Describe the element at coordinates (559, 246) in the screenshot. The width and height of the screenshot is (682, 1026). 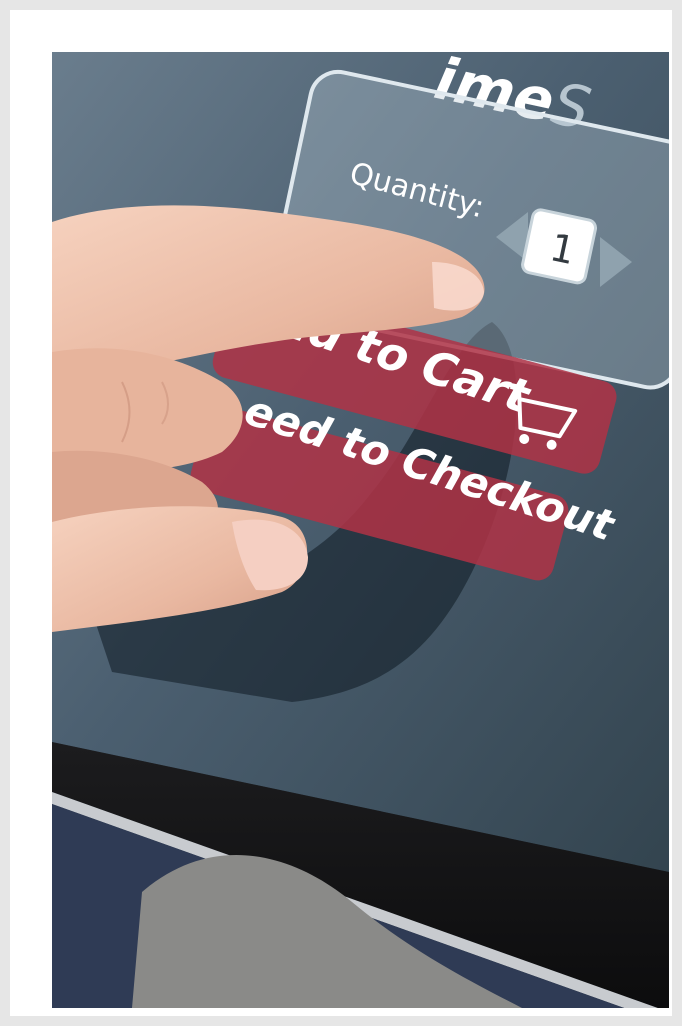
I see `quantity-stepper: 1` at that location.